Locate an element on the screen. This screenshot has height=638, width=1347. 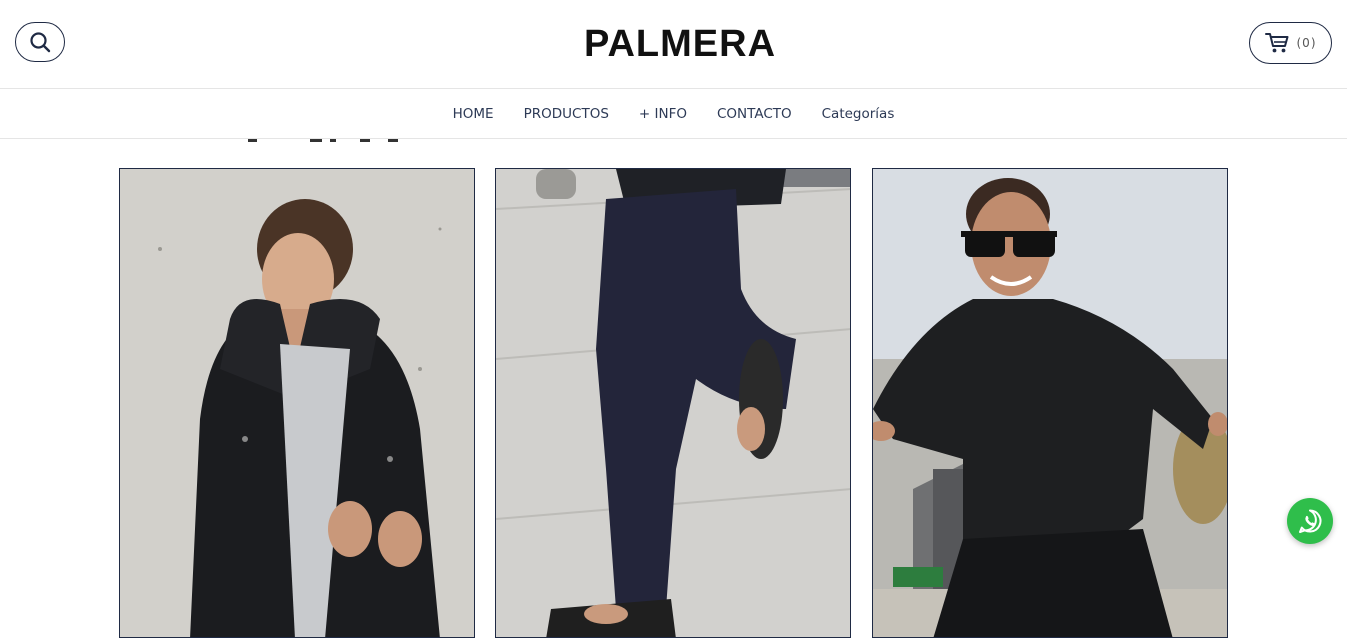
nav-item-home: HOME is located at coordinates (473, 114).